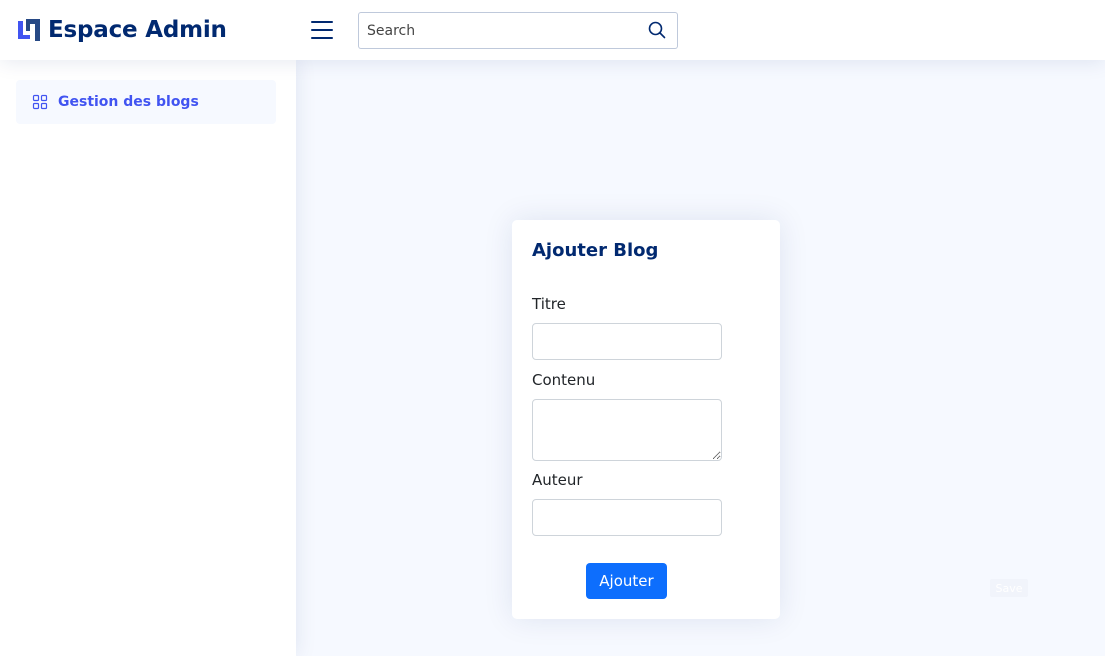 The width and height of the screenshot is (1105, 656). I want to click on search-form, so click(518, 30).